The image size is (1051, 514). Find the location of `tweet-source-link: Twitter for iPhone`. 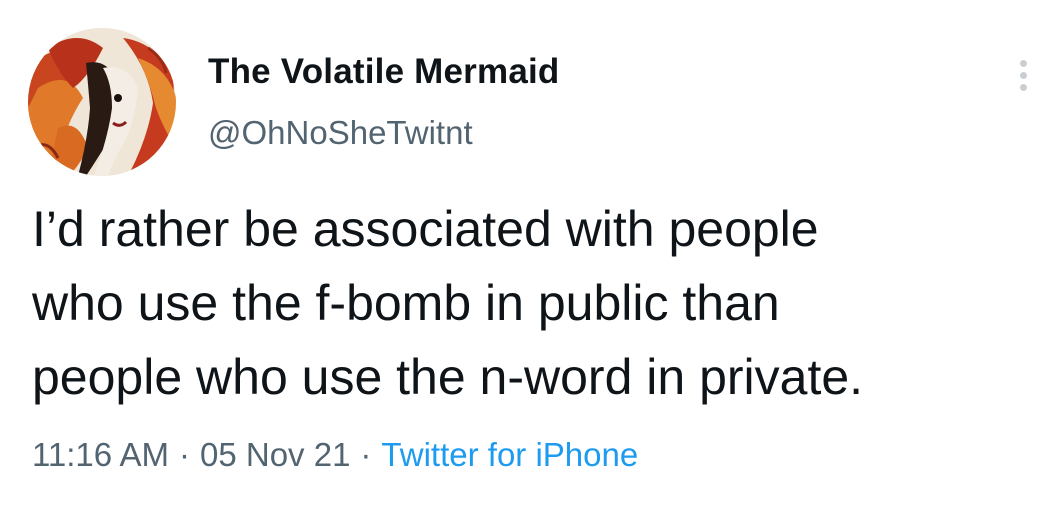

tweet-source-link: Twitter for iPhone is located at coordinates (509, 454).